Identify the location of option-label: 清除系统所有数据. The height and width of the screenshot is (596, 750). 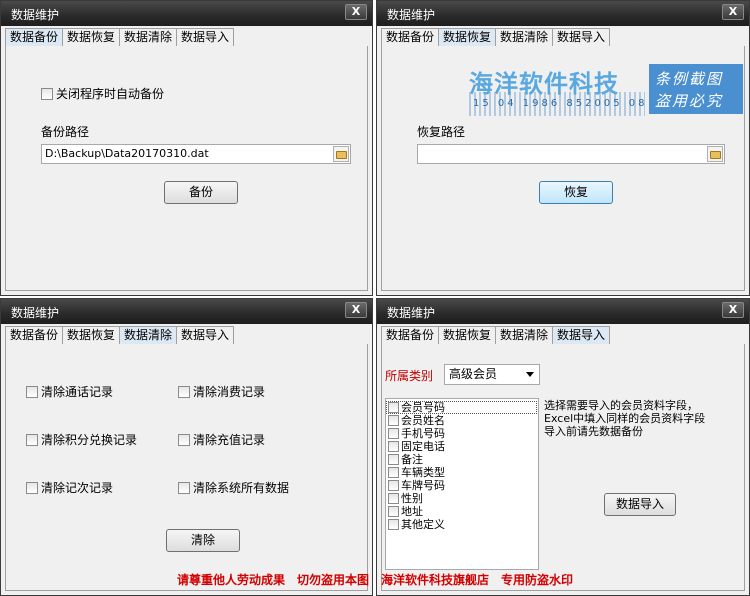
(241, 488).